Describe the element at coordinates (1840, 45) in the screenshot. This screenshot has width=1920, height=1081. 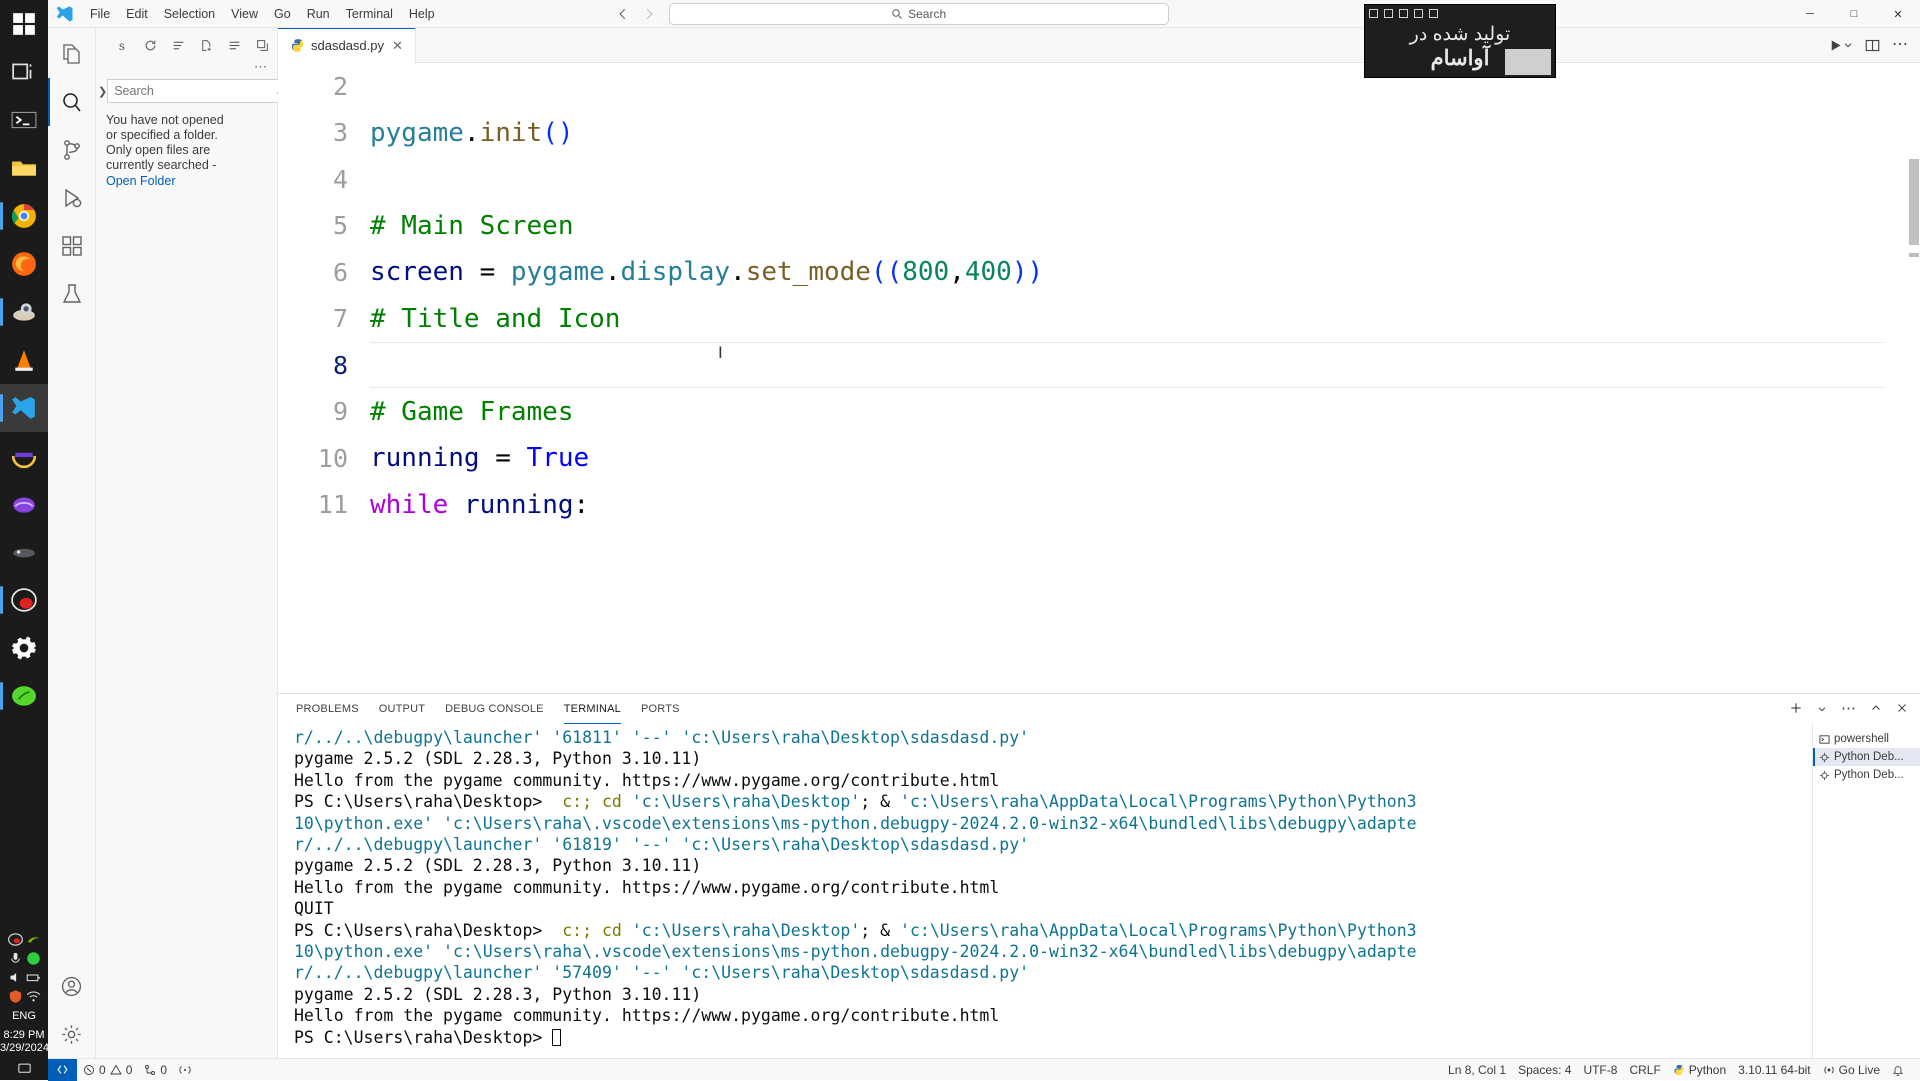
I see `run-python-file-button` at that location.